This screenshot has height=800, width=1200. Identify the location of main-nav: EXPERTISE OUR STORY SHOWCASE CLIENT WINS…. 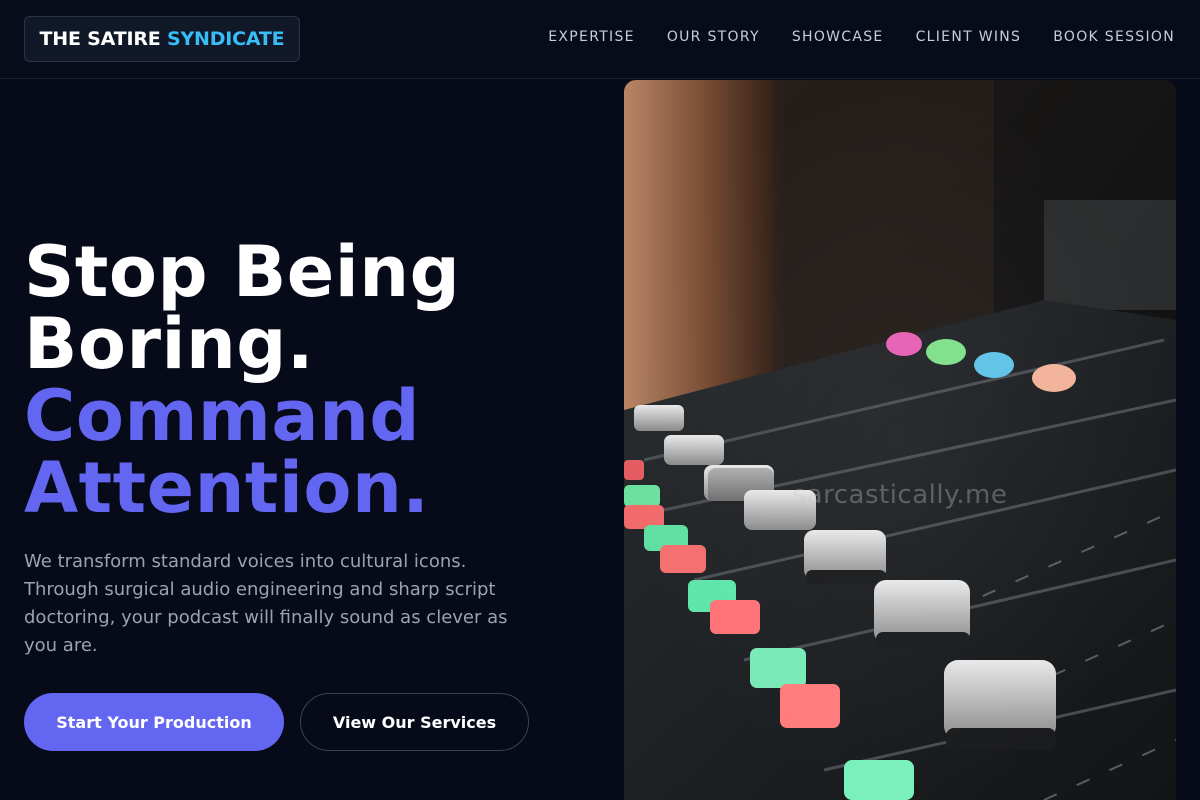
(845, 37).